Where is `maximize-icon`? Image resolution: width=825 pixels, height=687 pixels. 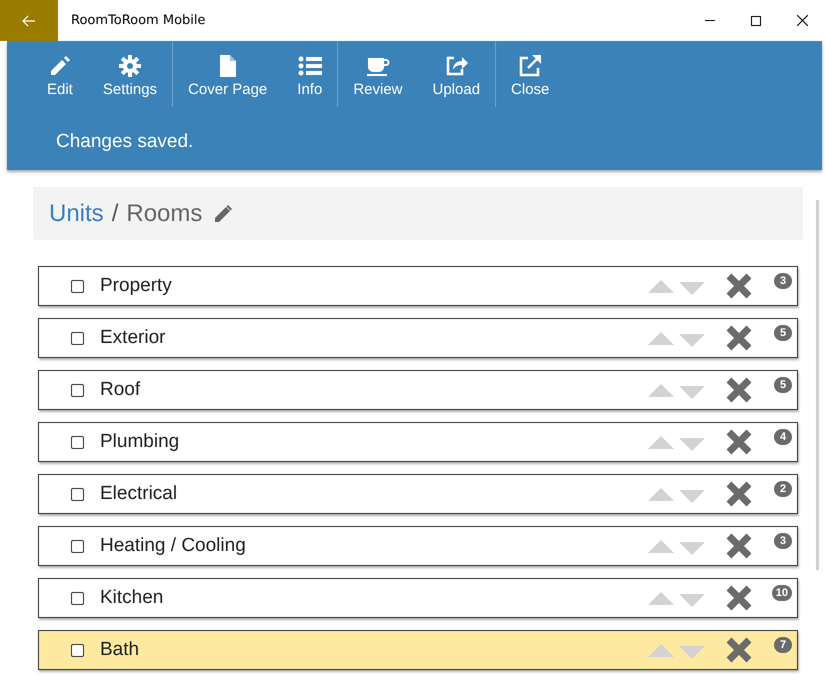 maximize-icon is located at coordinates (756, 21).